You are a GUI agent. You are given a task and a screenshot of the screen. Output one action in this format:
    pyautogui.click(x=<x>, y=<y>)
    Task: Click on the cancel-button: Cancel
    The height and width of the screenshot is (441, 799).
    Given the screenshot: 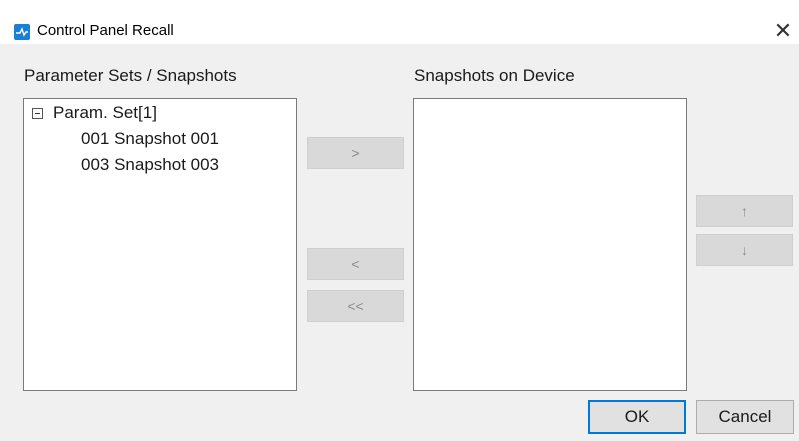 What is the action you would take?
    pyautogui.click(x=745, y=417)
    